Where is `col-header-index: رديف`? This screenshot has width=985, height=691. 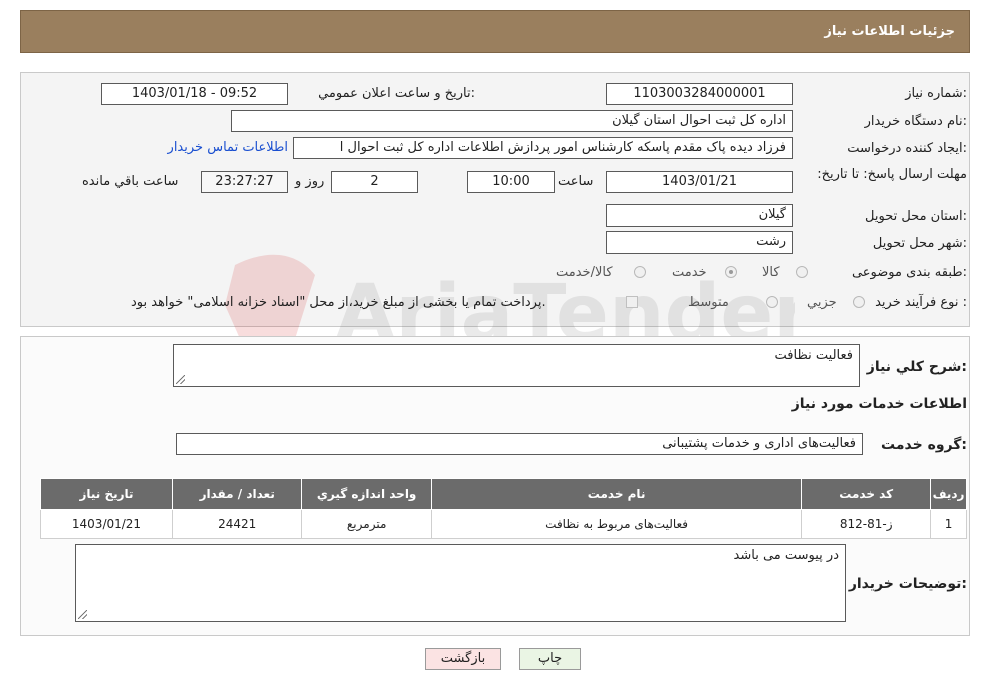 col-header-index: رديف is located at coordinates (948, 494).